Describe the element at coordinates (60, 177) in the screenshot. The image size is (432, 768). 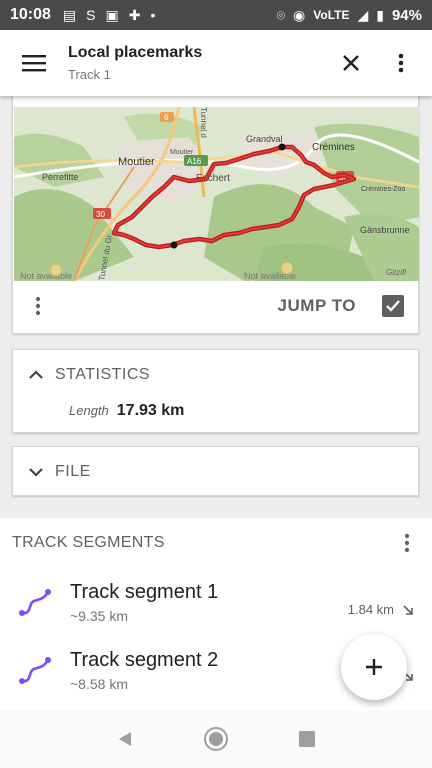
I see `map-label-perrefitte: Perrefitte` at that location.